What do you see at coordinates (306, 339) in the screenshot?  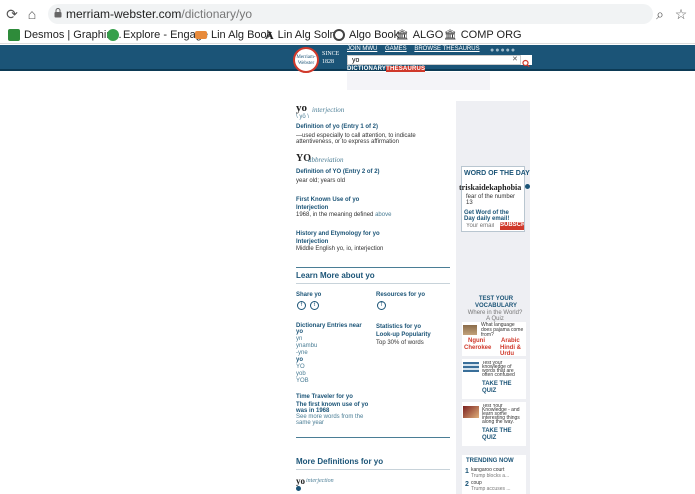 I see `list-item: yn` at bounding box center [306, 339].